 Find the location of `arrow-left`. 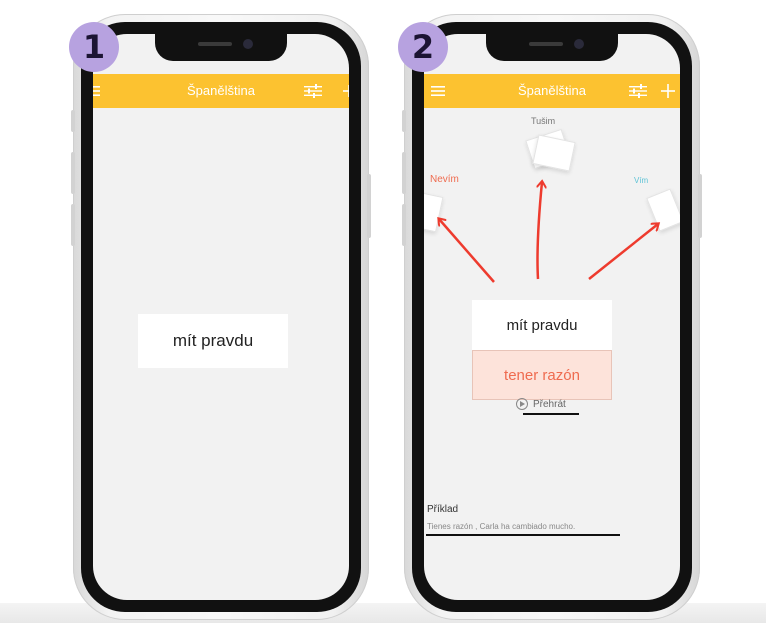

arrow-left is located at coordinates (467, 251).